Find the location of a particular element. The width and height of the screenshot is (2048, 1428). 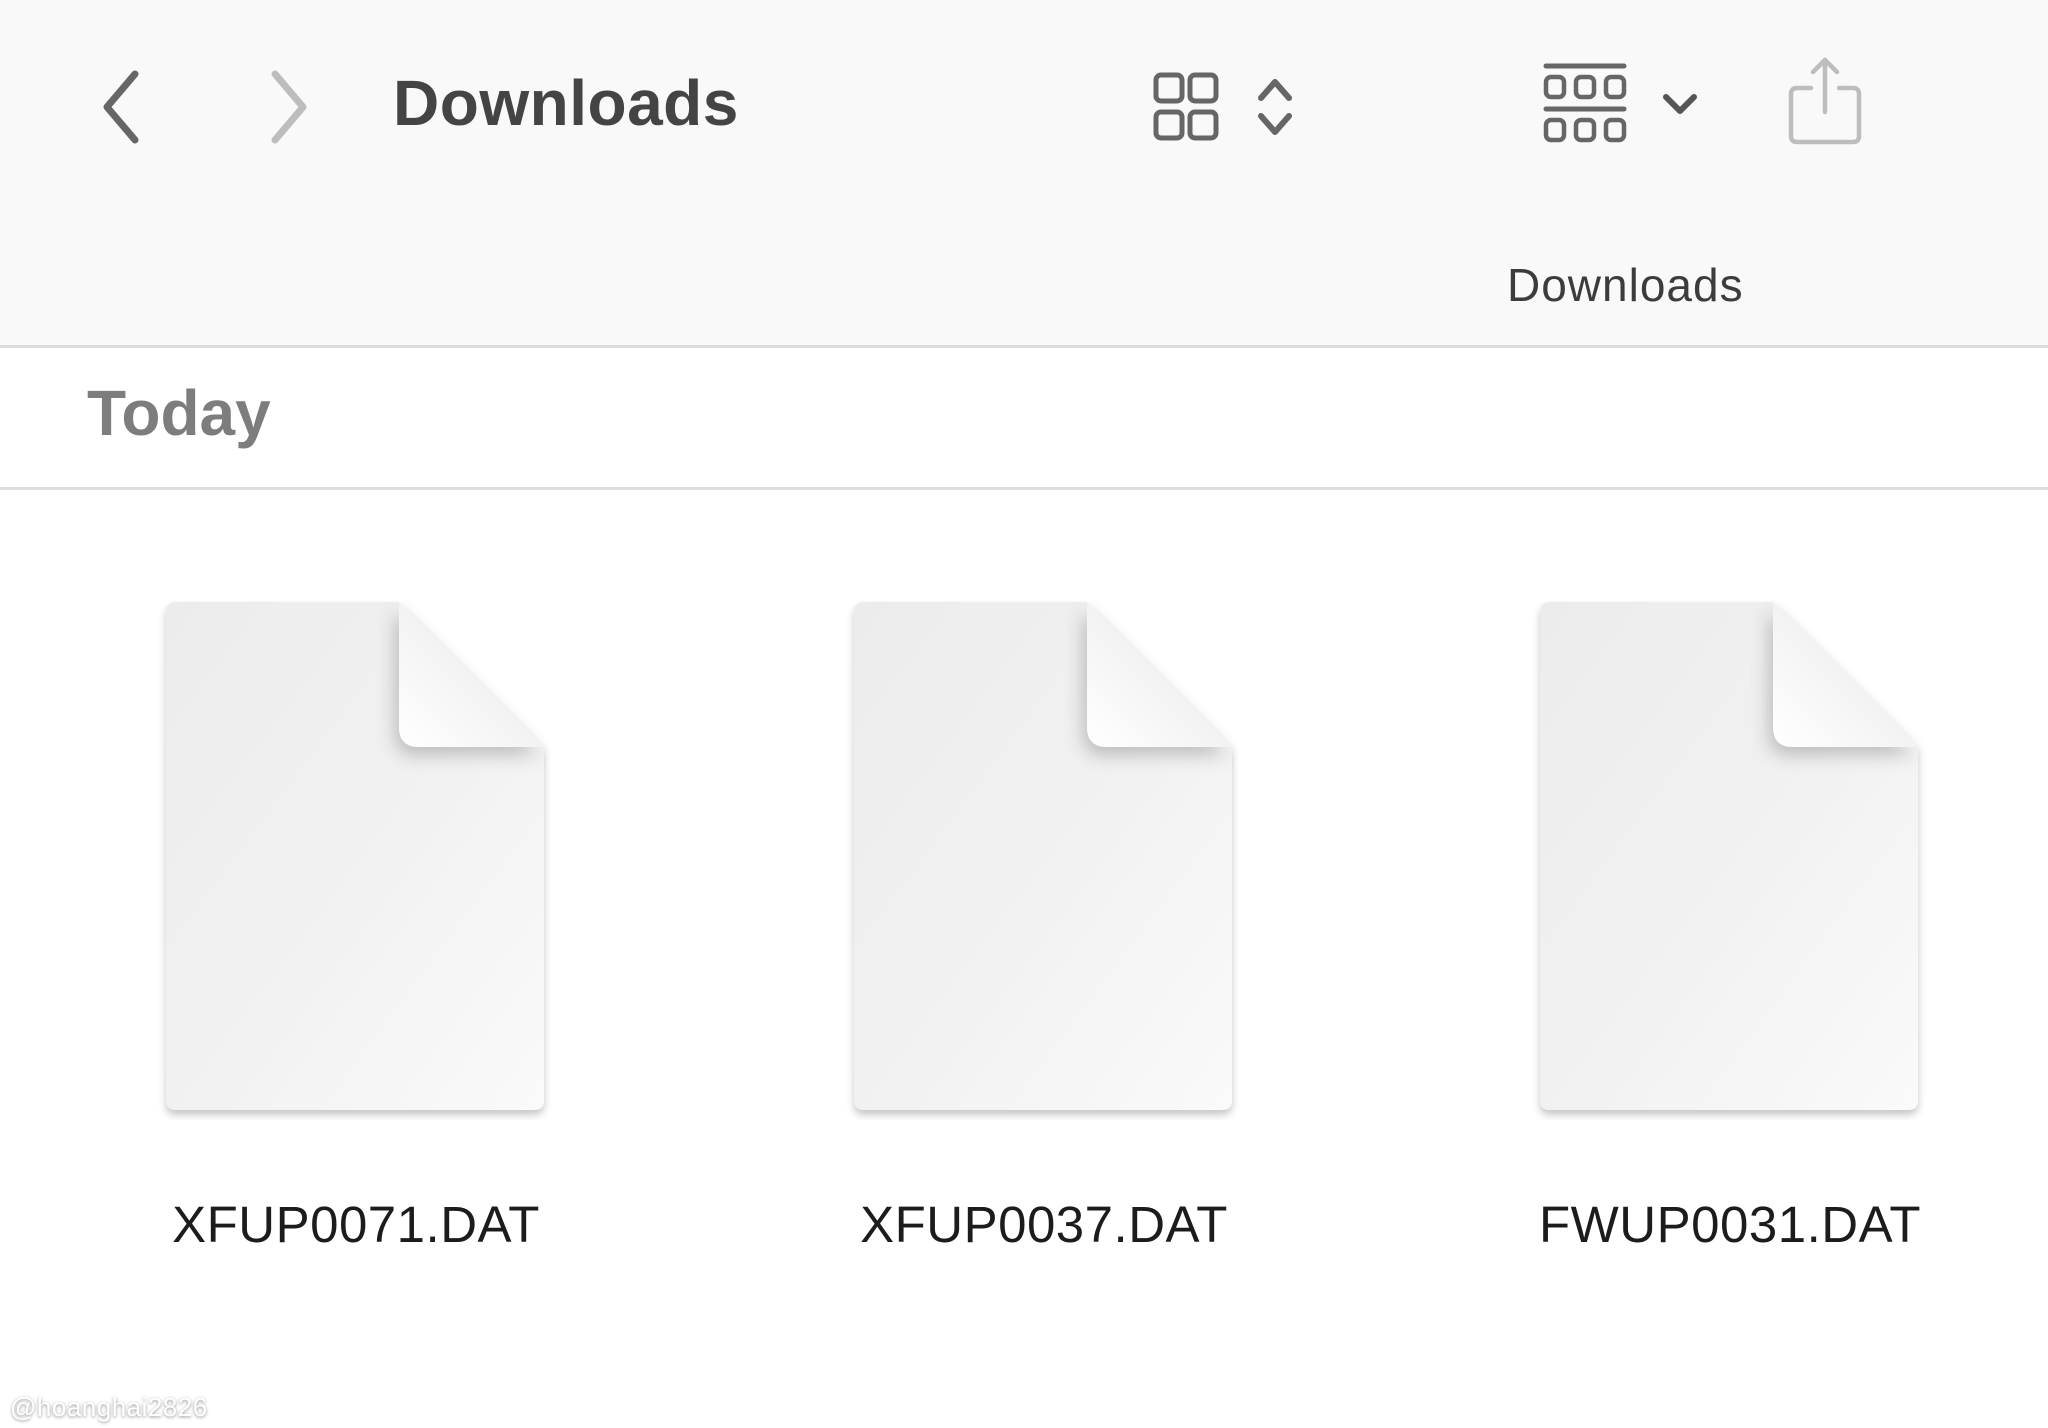

view-mode-button is located at coordinates (1227, 107).